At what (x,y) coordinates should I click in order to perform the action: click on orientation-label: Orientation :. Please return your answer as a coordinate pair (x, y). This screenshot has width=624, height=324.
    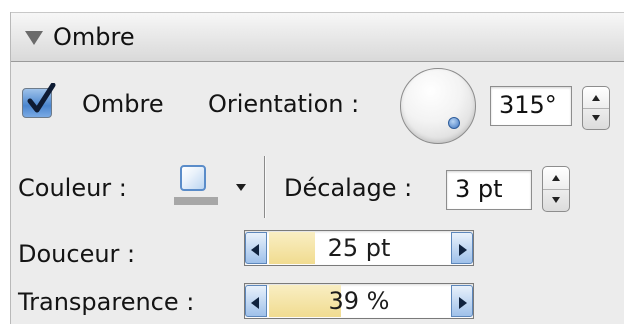
    Looking at the image, I should click on (284, 104).